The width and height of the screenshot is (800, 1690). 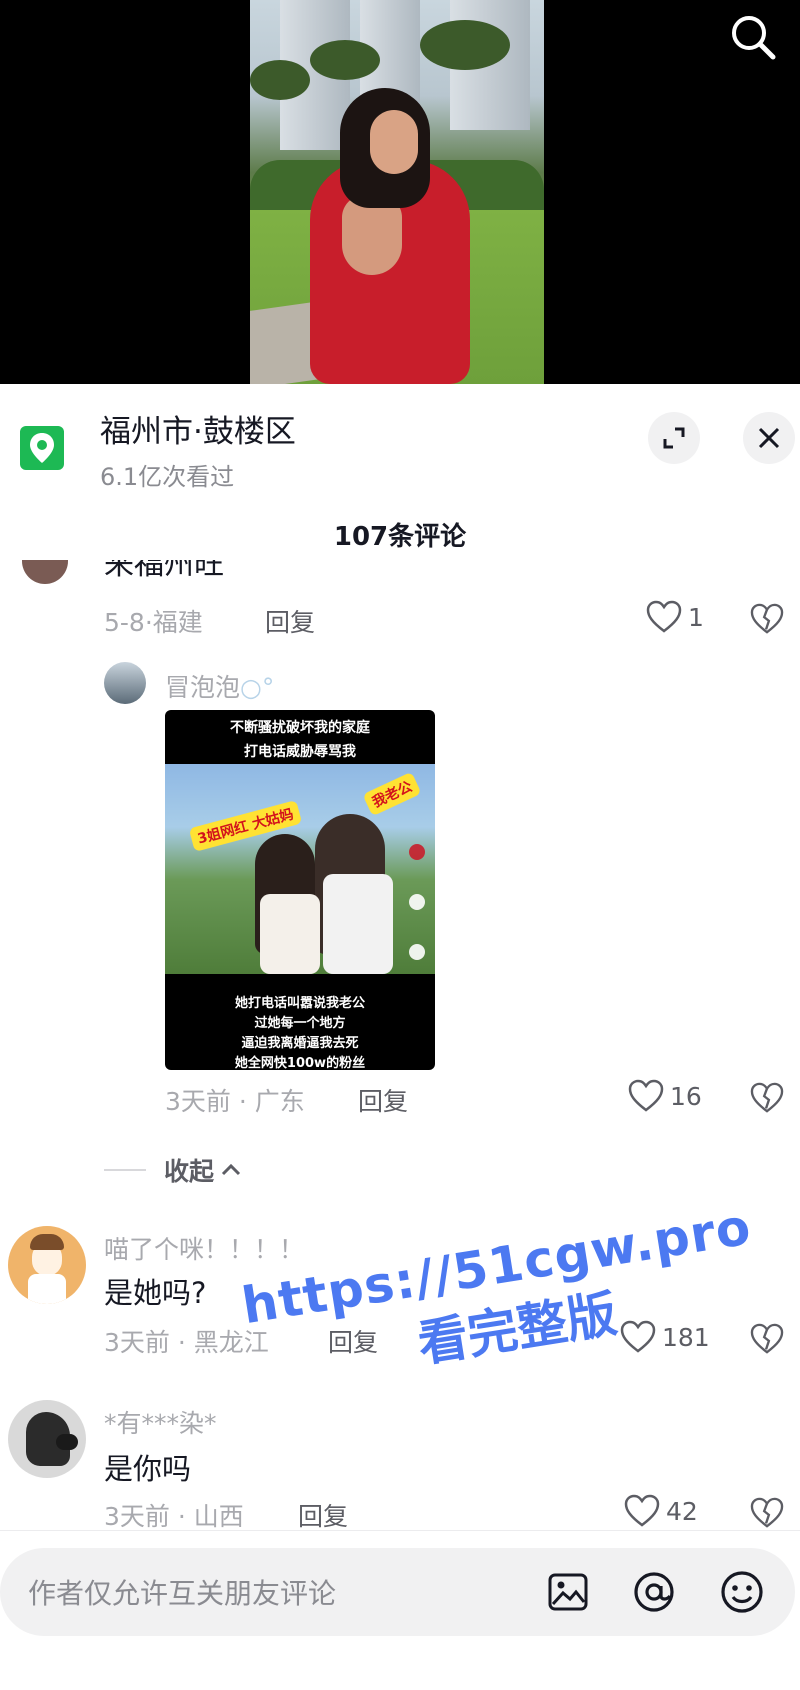 I want to click on location-views: 6.1亿次看过, so click(x=167, y=477).